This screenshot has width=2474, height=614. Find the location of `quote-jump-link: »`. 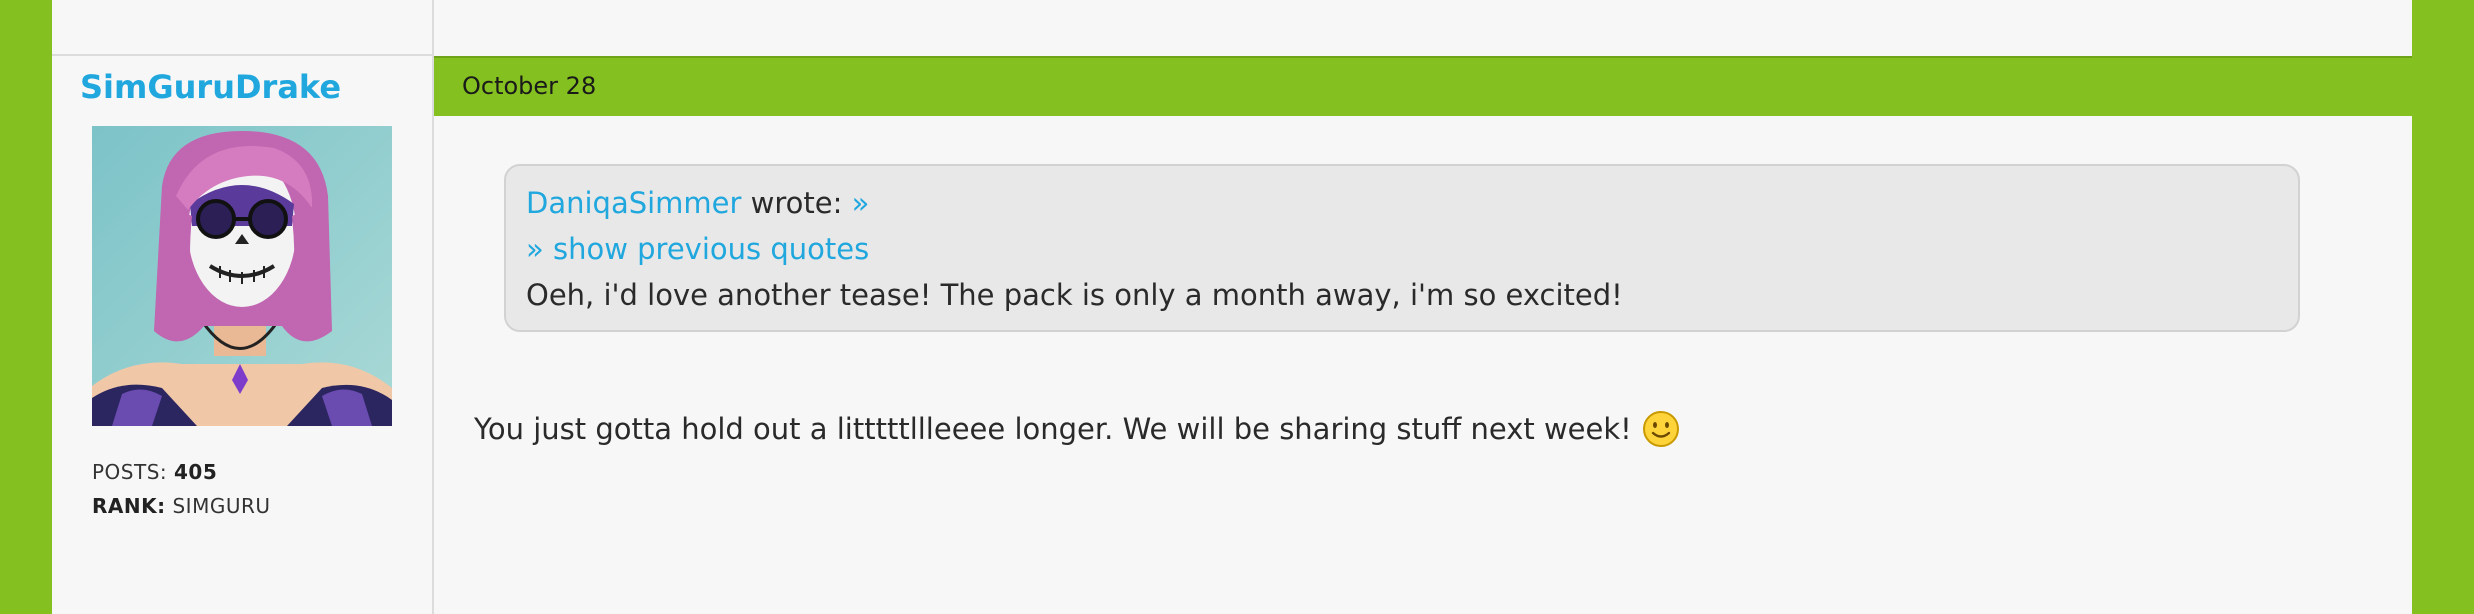

quote-jump-link: » is located at coordinates (861, 203).